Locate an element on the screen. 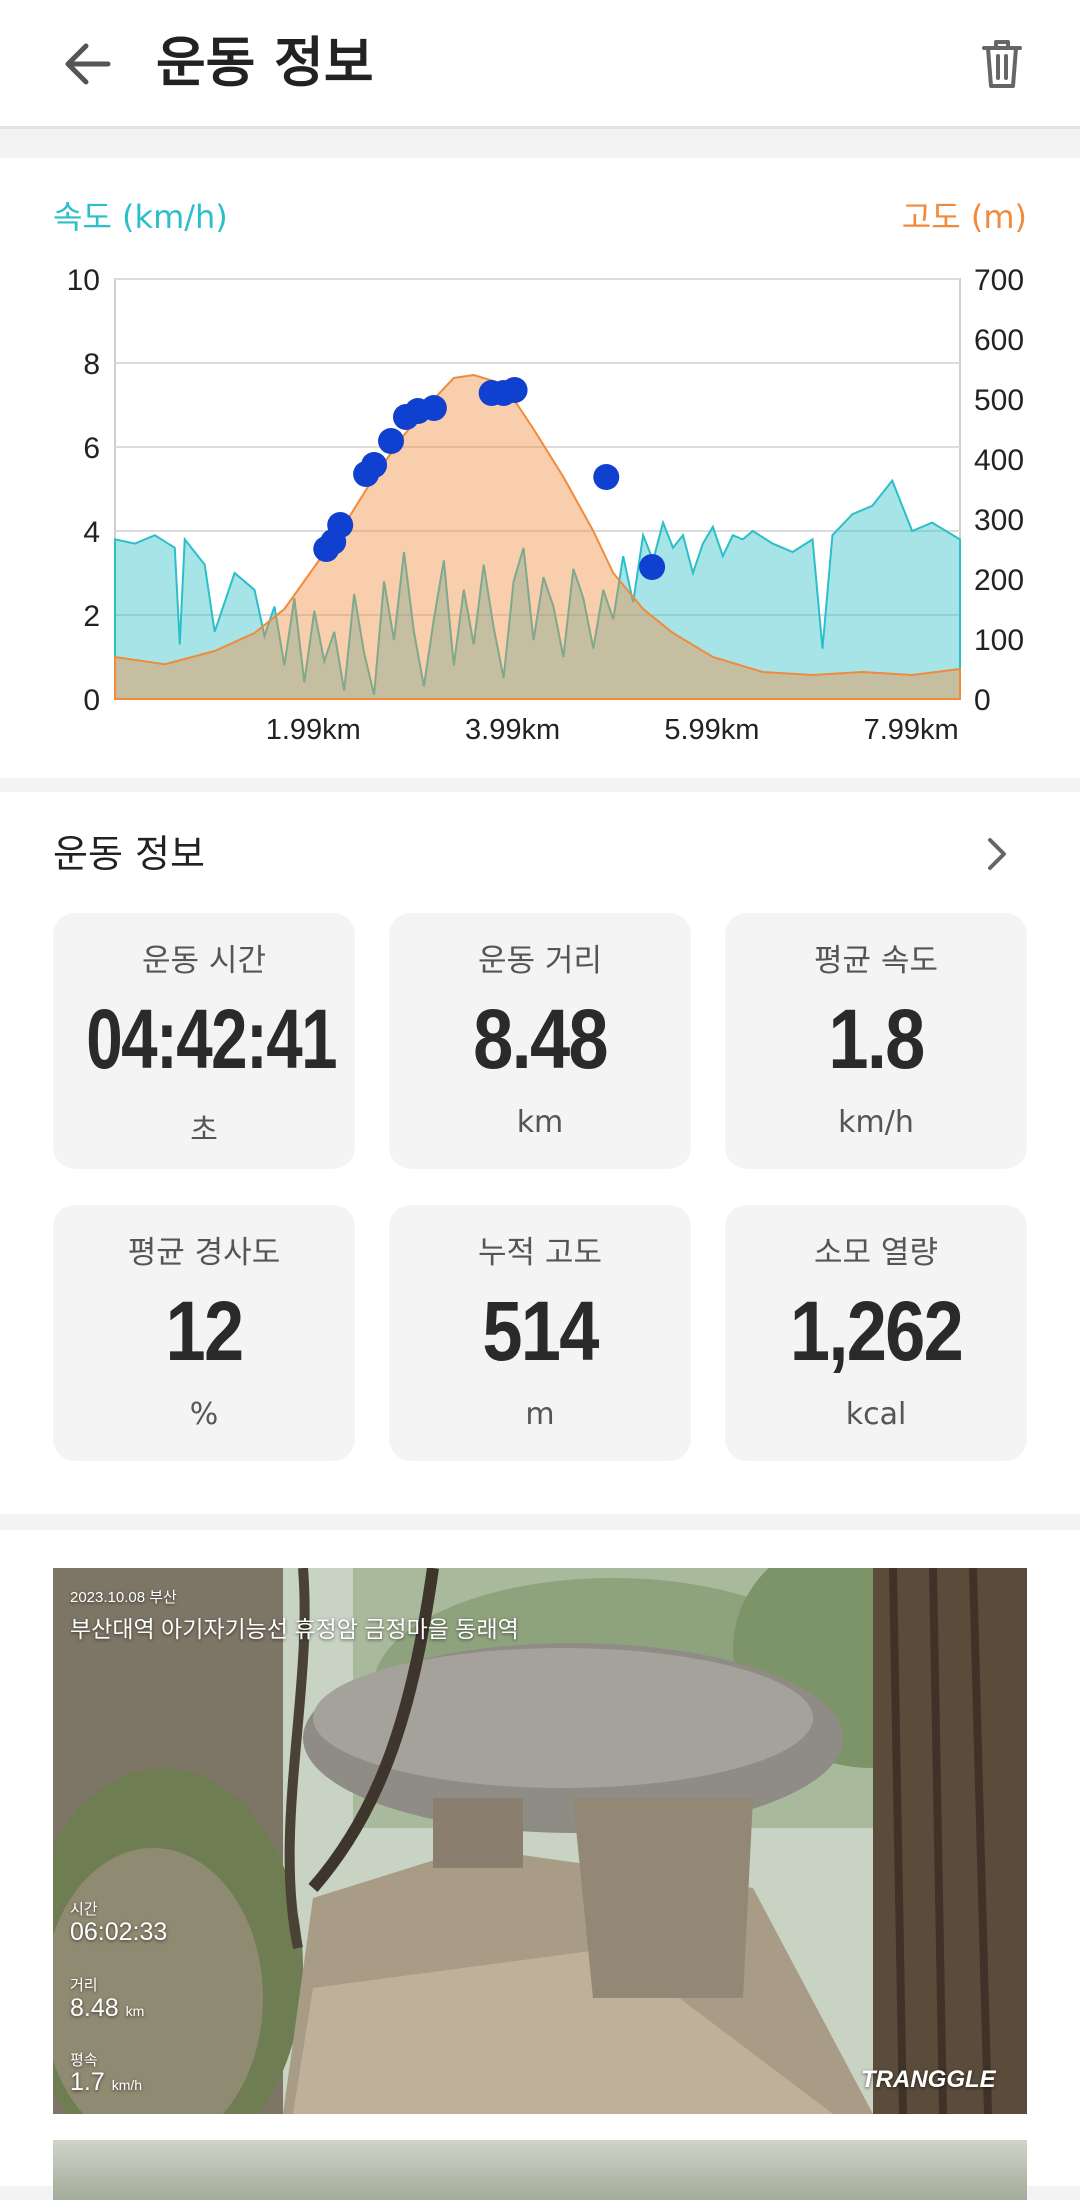 The width and height of the screenshot is (1080, 2200). photo-distance-row: 8.48 km is located at coordinates (107, 2008).